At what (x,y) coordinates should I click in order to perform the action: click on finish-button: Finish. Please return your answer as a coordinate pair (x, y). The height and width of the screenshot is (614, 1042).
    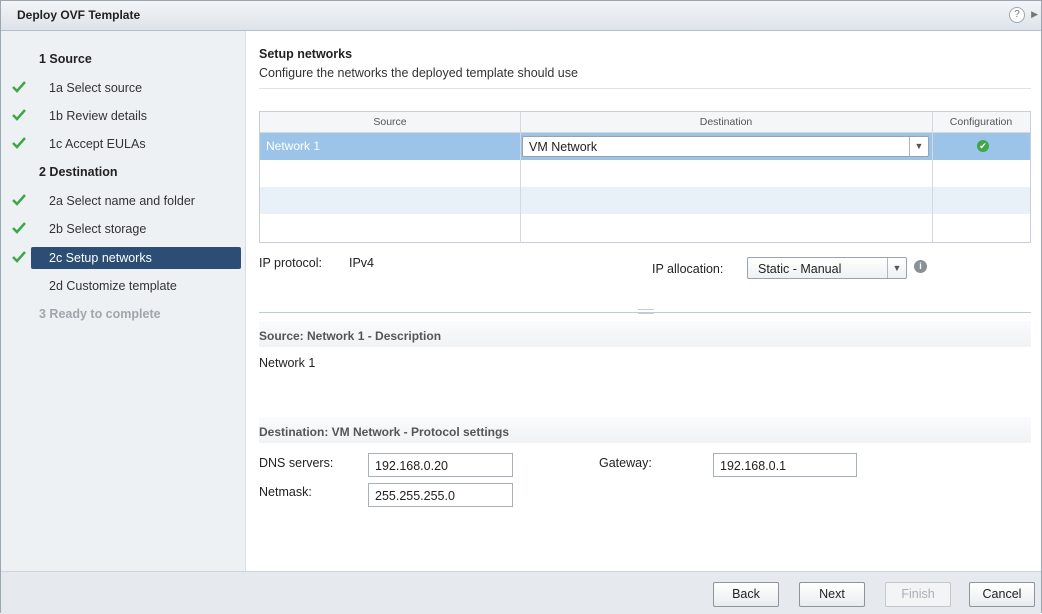
    Looking at the image, I should click on (918, 594).